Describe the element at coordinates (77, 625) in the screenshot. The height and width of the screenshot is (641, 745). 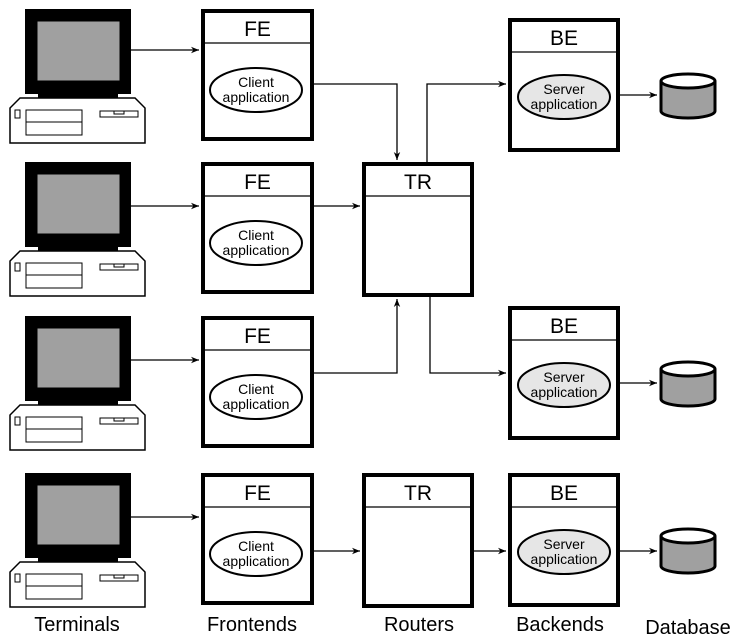
I see `label-terminals: Terminals` at that location.